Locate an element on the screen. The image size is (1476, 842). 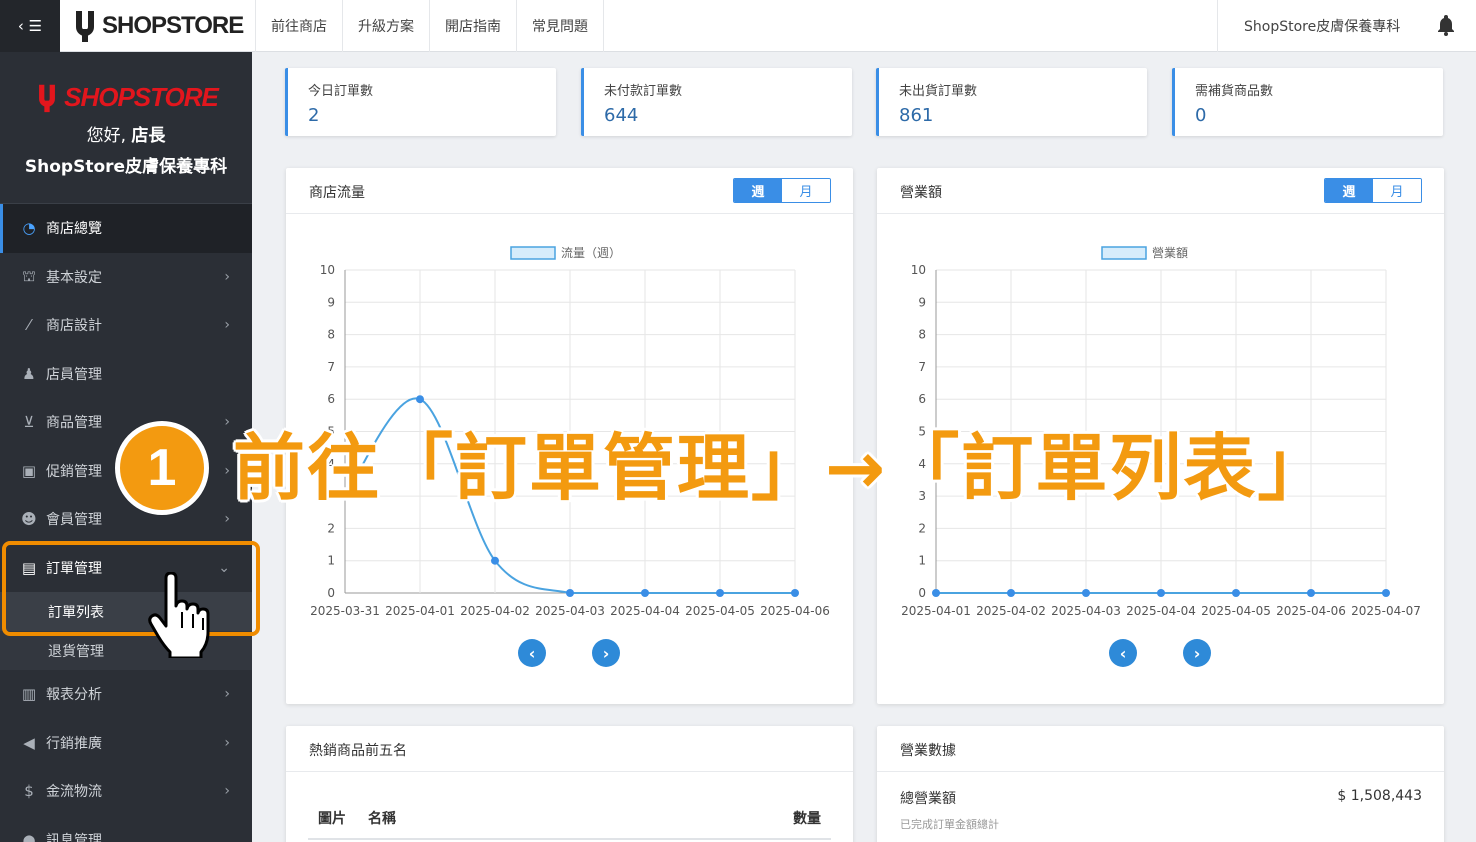
column-header-qty: 數量 is located at coordinates (807, 819).